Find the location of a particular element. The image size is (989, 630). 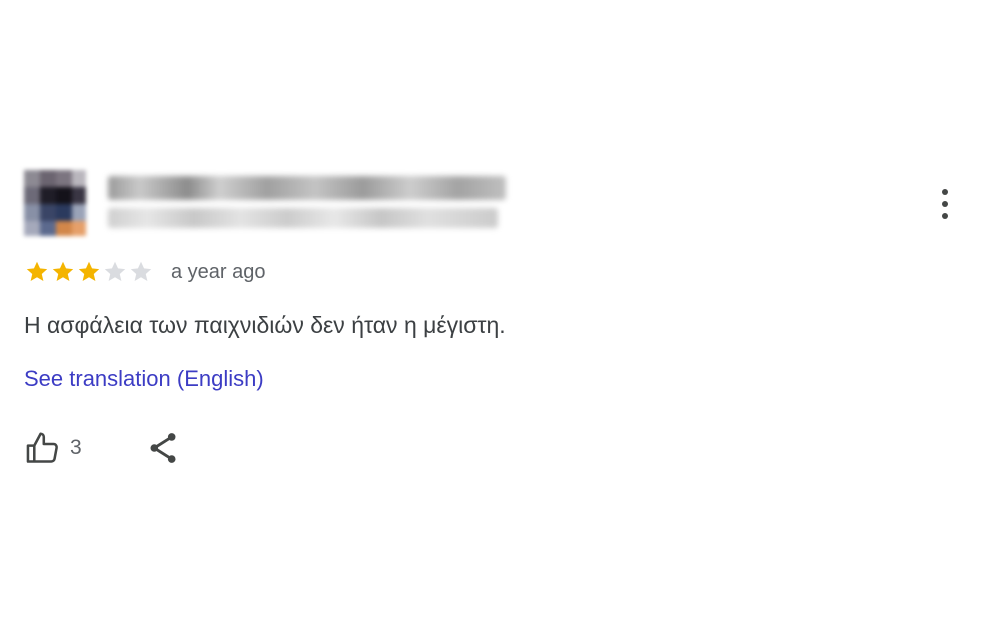

reviewer-name-block is located at coordinates (309, 202).